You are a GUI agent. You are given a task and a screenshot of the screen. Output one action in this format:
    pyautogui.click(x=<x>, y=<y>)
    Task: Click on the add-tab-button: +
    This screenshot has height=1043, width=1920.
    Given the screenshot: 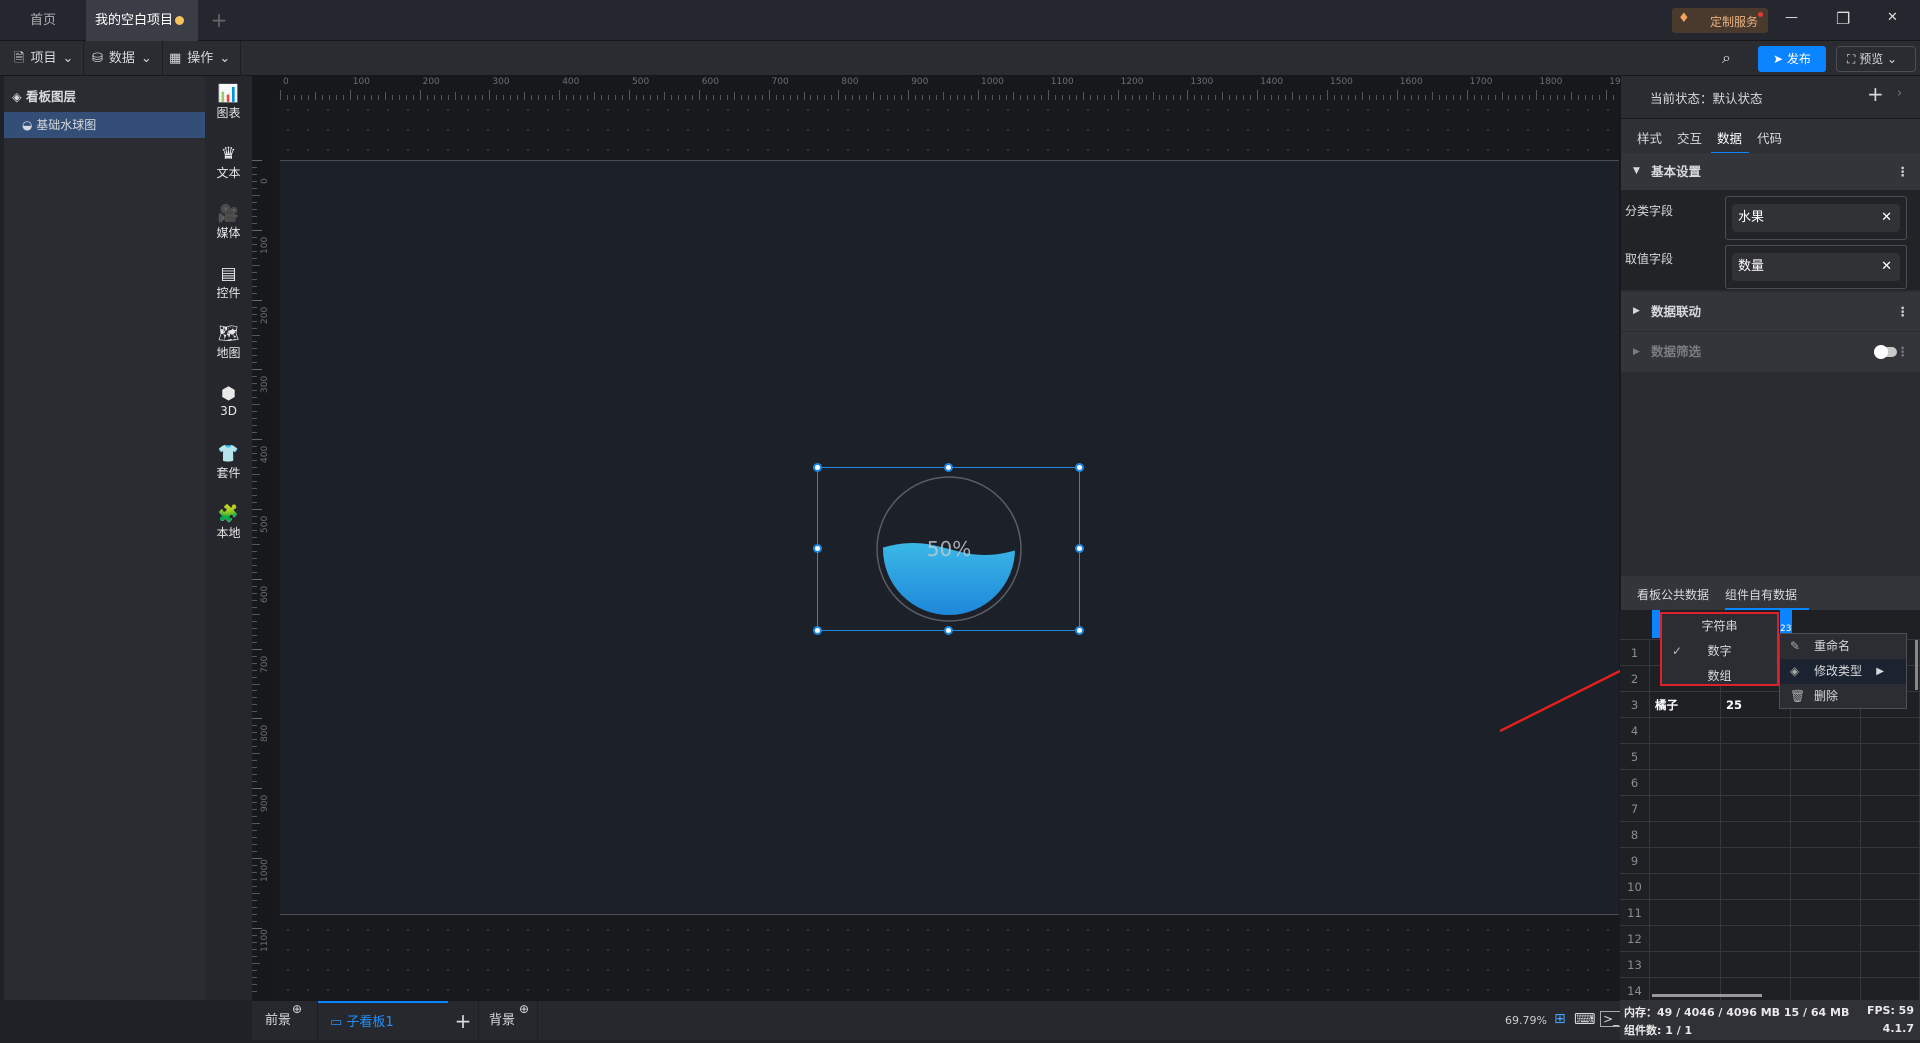 What is the action you would take?
    pyautogui.click(x=219, y=20)
    